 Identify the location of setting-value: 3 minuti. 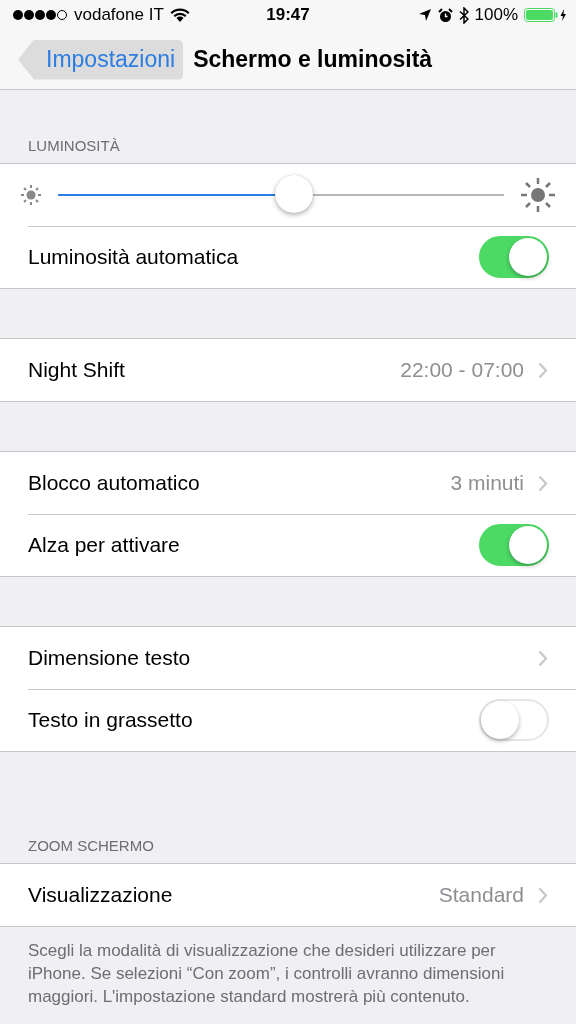
(487, 483).